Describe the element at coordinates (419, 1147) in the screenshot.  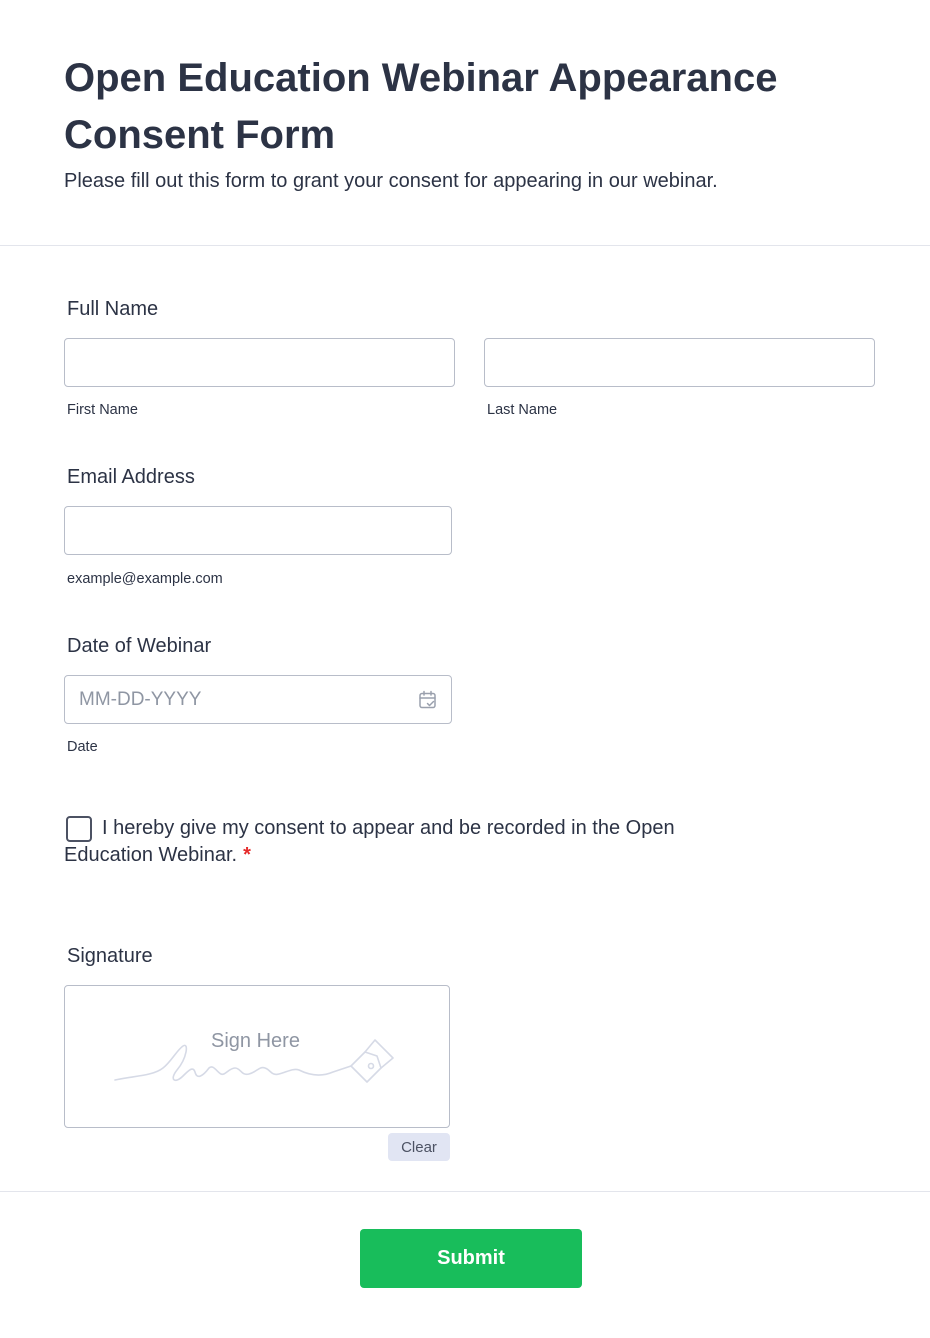
I see `clear-signature-button: Clear` at that location.